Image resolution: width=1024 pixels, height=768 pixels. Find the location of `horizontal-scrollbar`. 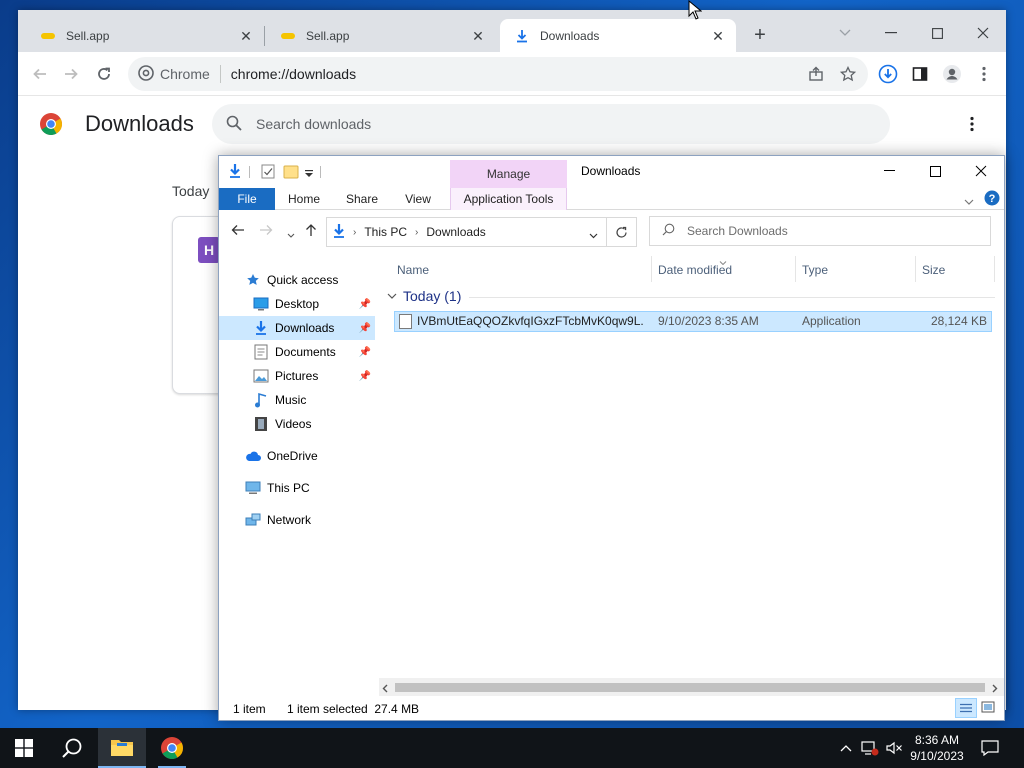

horizontal-scrollbar is located at coordinates (691, 687).